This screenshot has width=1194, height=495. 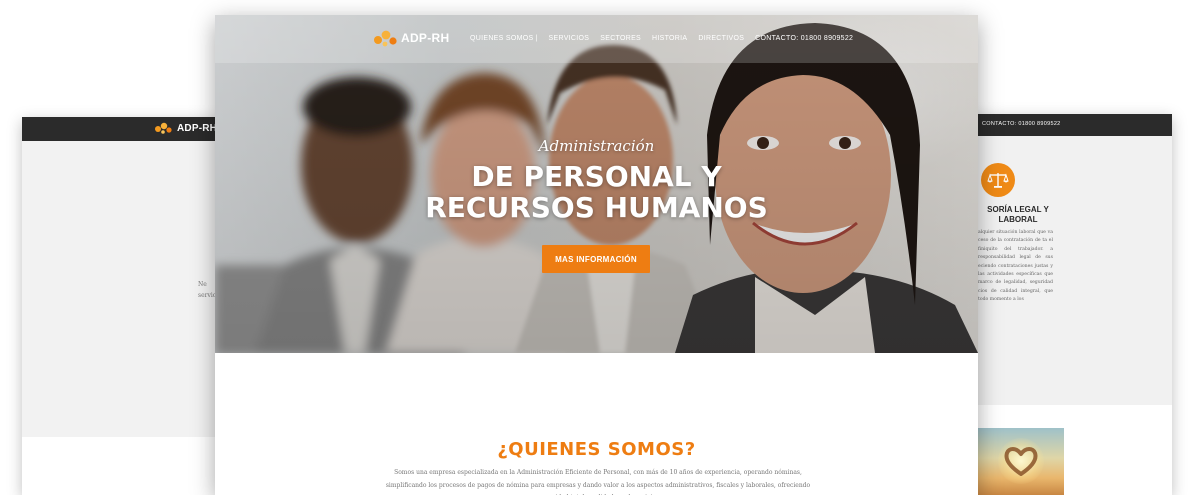 What do you see at coordinates (202, 284) in the screenshot?
I see `left-fragment-line: Ne` at bounding box center [202, 284].